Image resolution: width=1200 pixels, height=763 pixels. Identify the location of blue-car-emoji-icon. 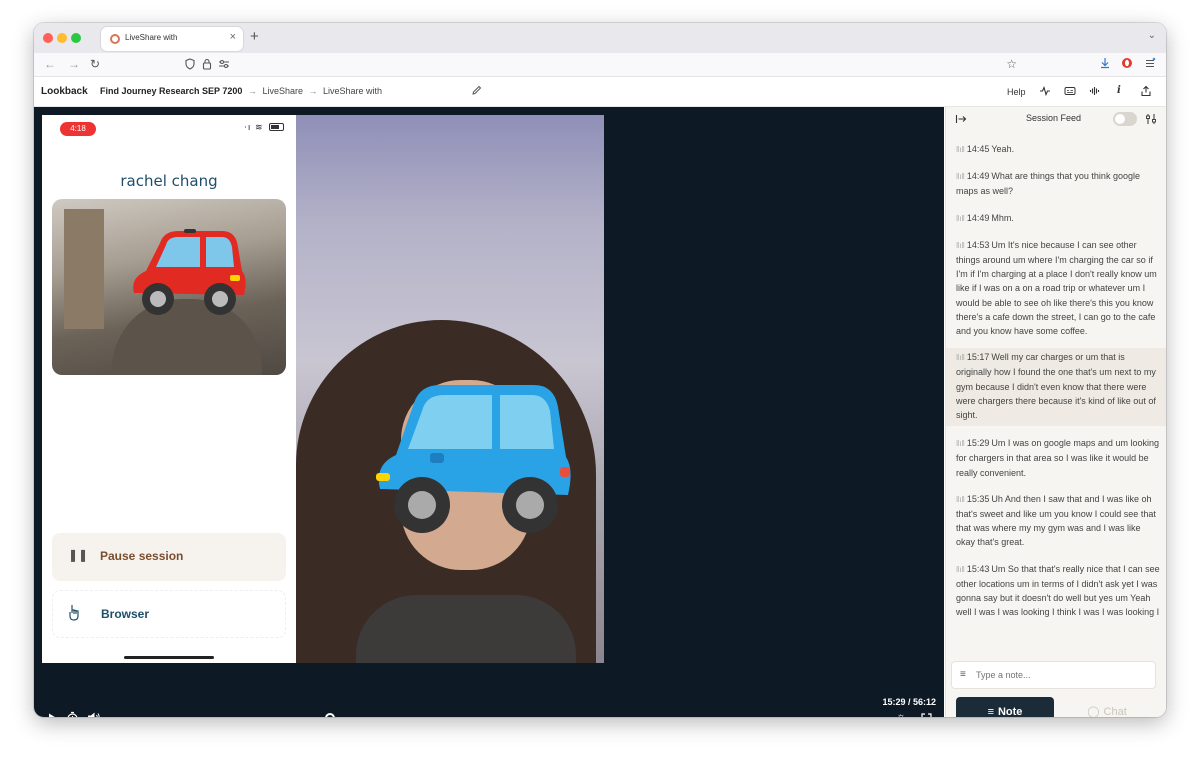
(473, 459).